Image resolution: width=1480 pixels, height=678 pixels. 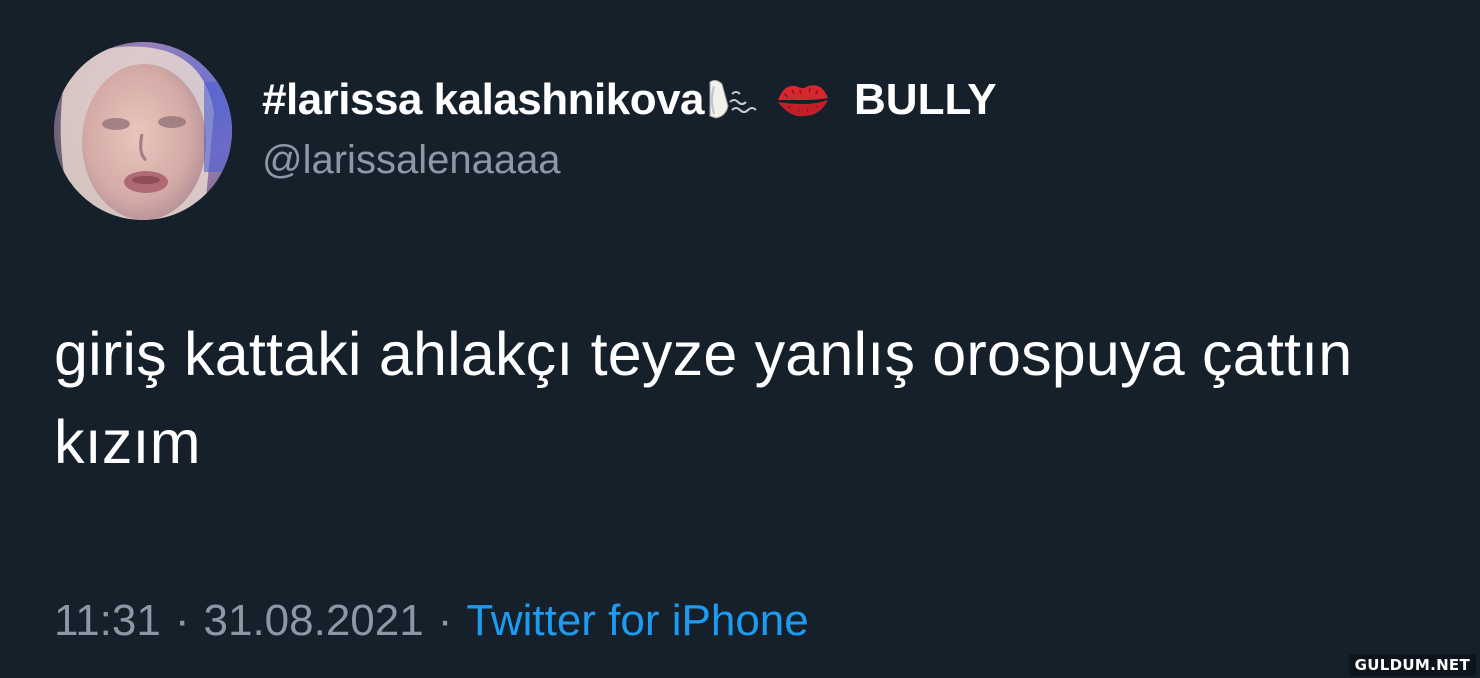 What do you see at coordinates (431, 621) in the screenshot?
I see `tweet-meta: 11:31 · 31.08.2021 · Twitter for iPhone` at bounding box center [431, 621].